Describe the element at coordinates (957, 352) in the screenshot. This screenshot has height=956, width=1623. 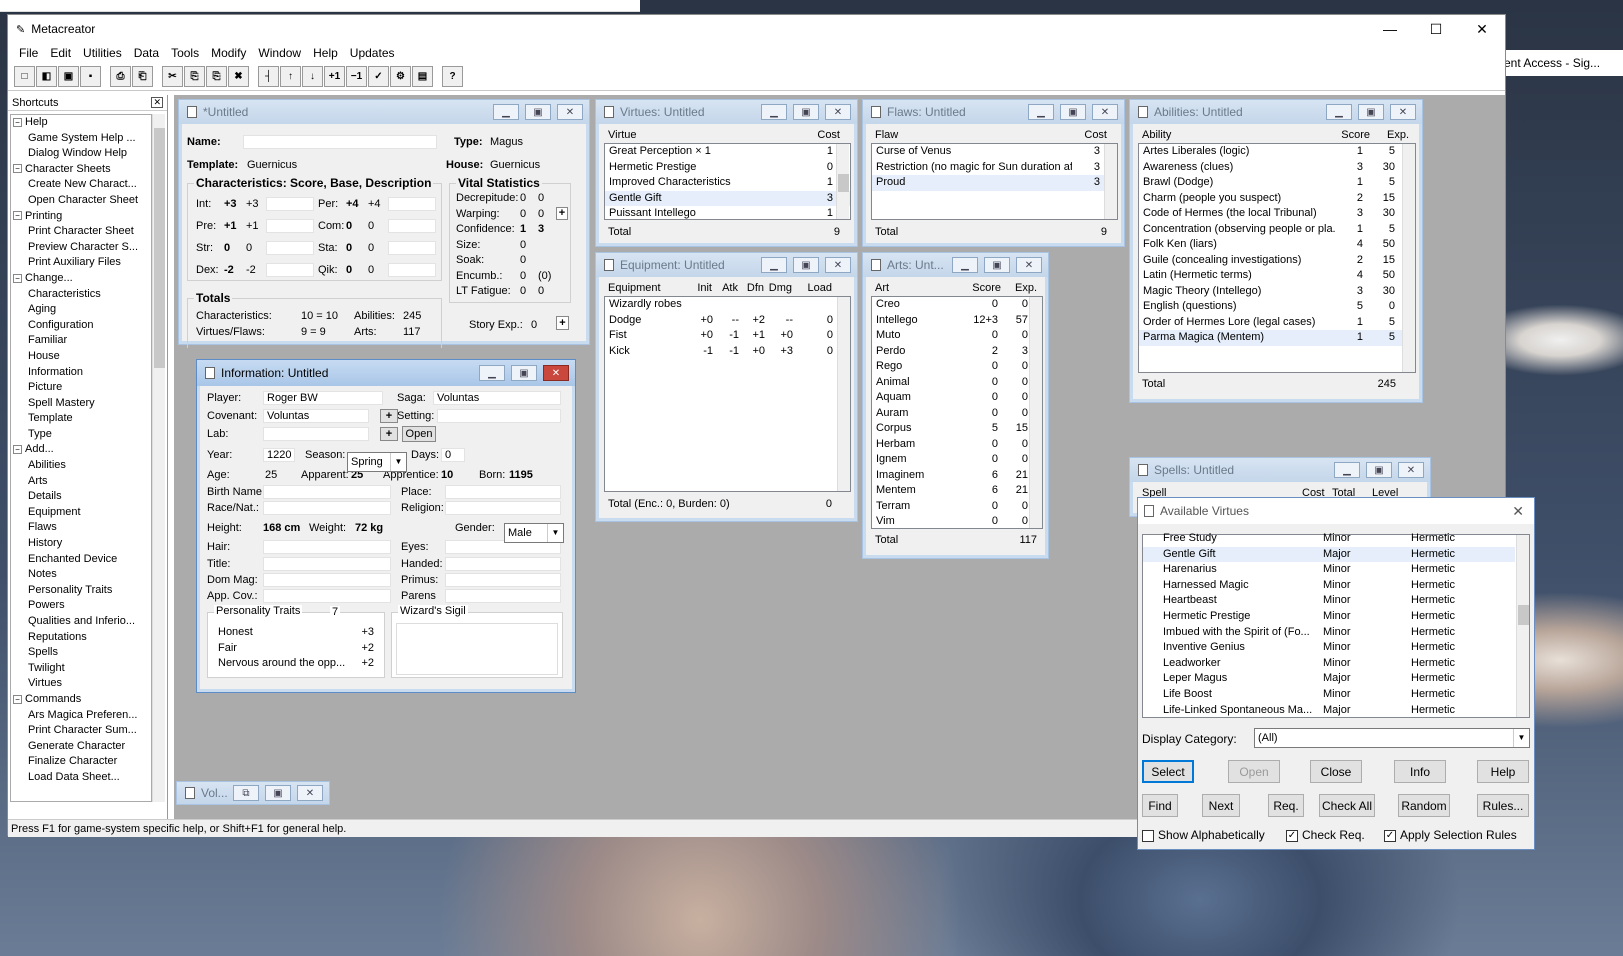
I see `art-row: Perdo 2 3` at that location.